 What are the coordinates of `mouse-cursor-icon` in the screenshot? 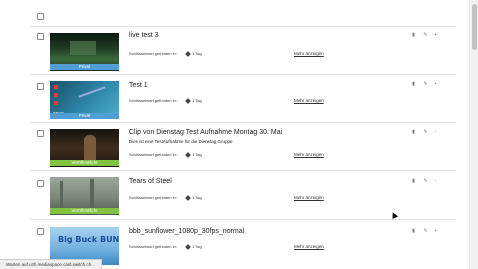 It's located at (394, 215).